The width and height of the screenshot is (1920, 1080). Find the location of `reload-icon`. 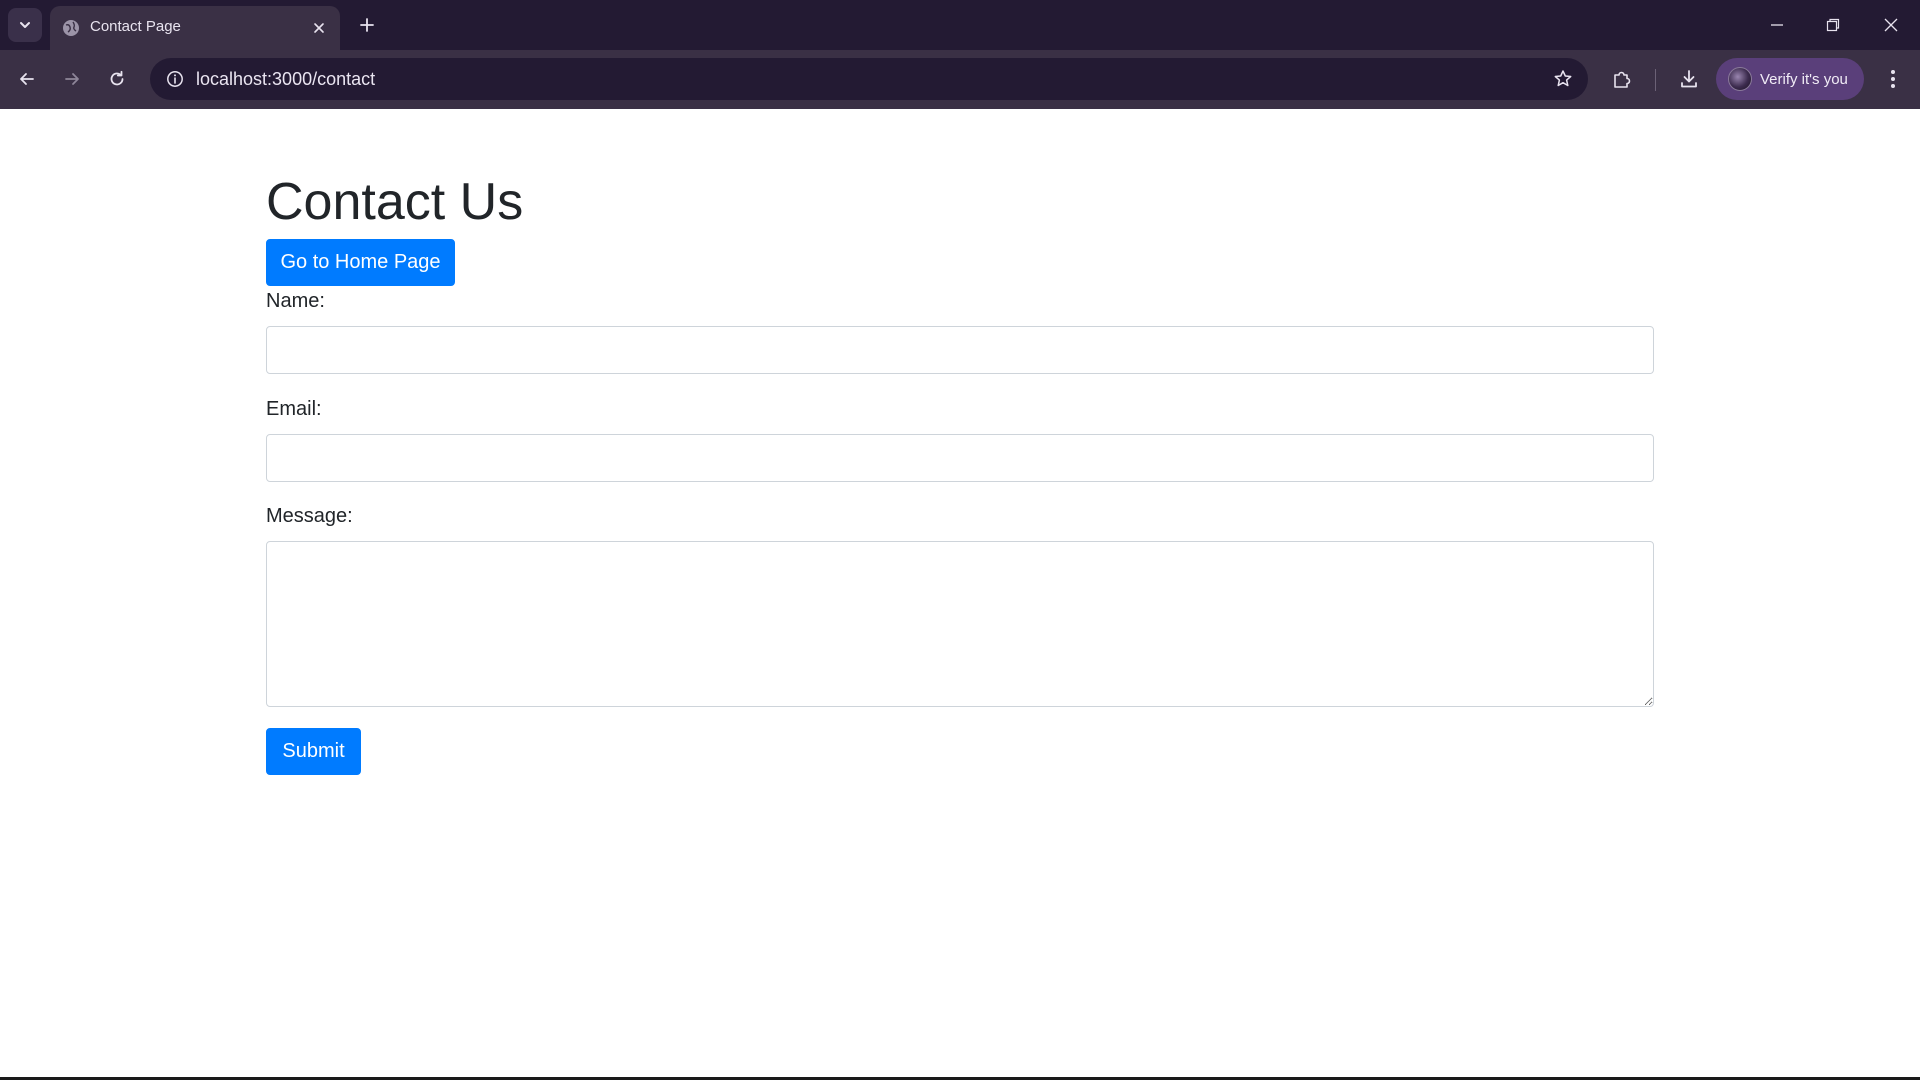

reload-icon is located at coordinates (117, 78).